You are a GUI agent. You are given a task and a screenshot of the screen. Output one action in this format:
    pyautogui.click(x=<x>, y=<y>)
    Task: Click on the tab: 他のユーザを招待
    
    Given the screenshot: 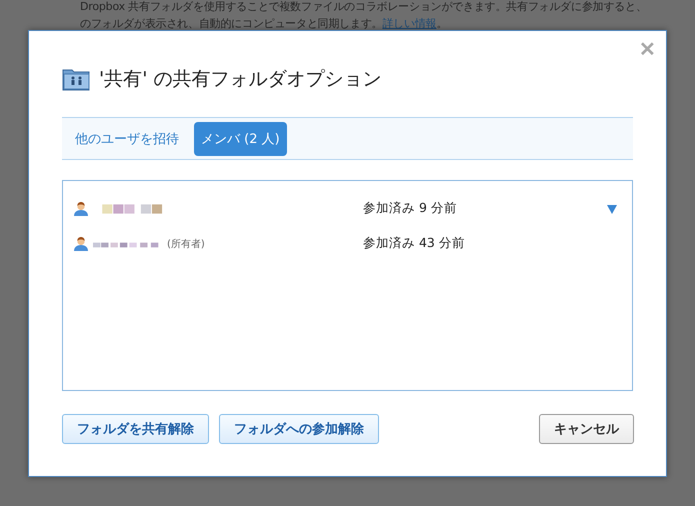 What is the action you would take?
    pyautogui.click(x=127, y=139)
    